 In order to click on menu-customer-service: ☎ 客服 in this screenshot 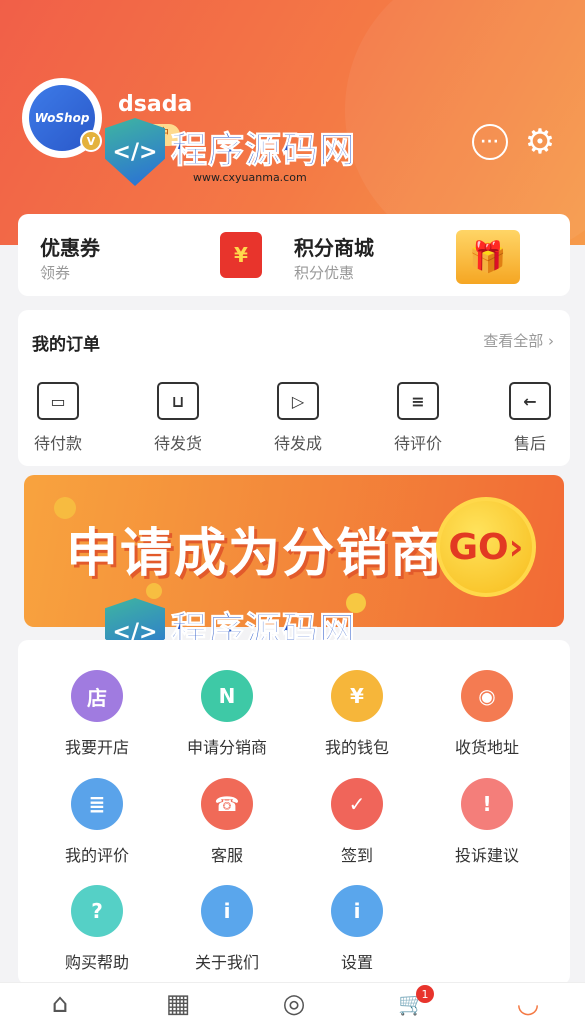, I will do `click(227, 822)`.